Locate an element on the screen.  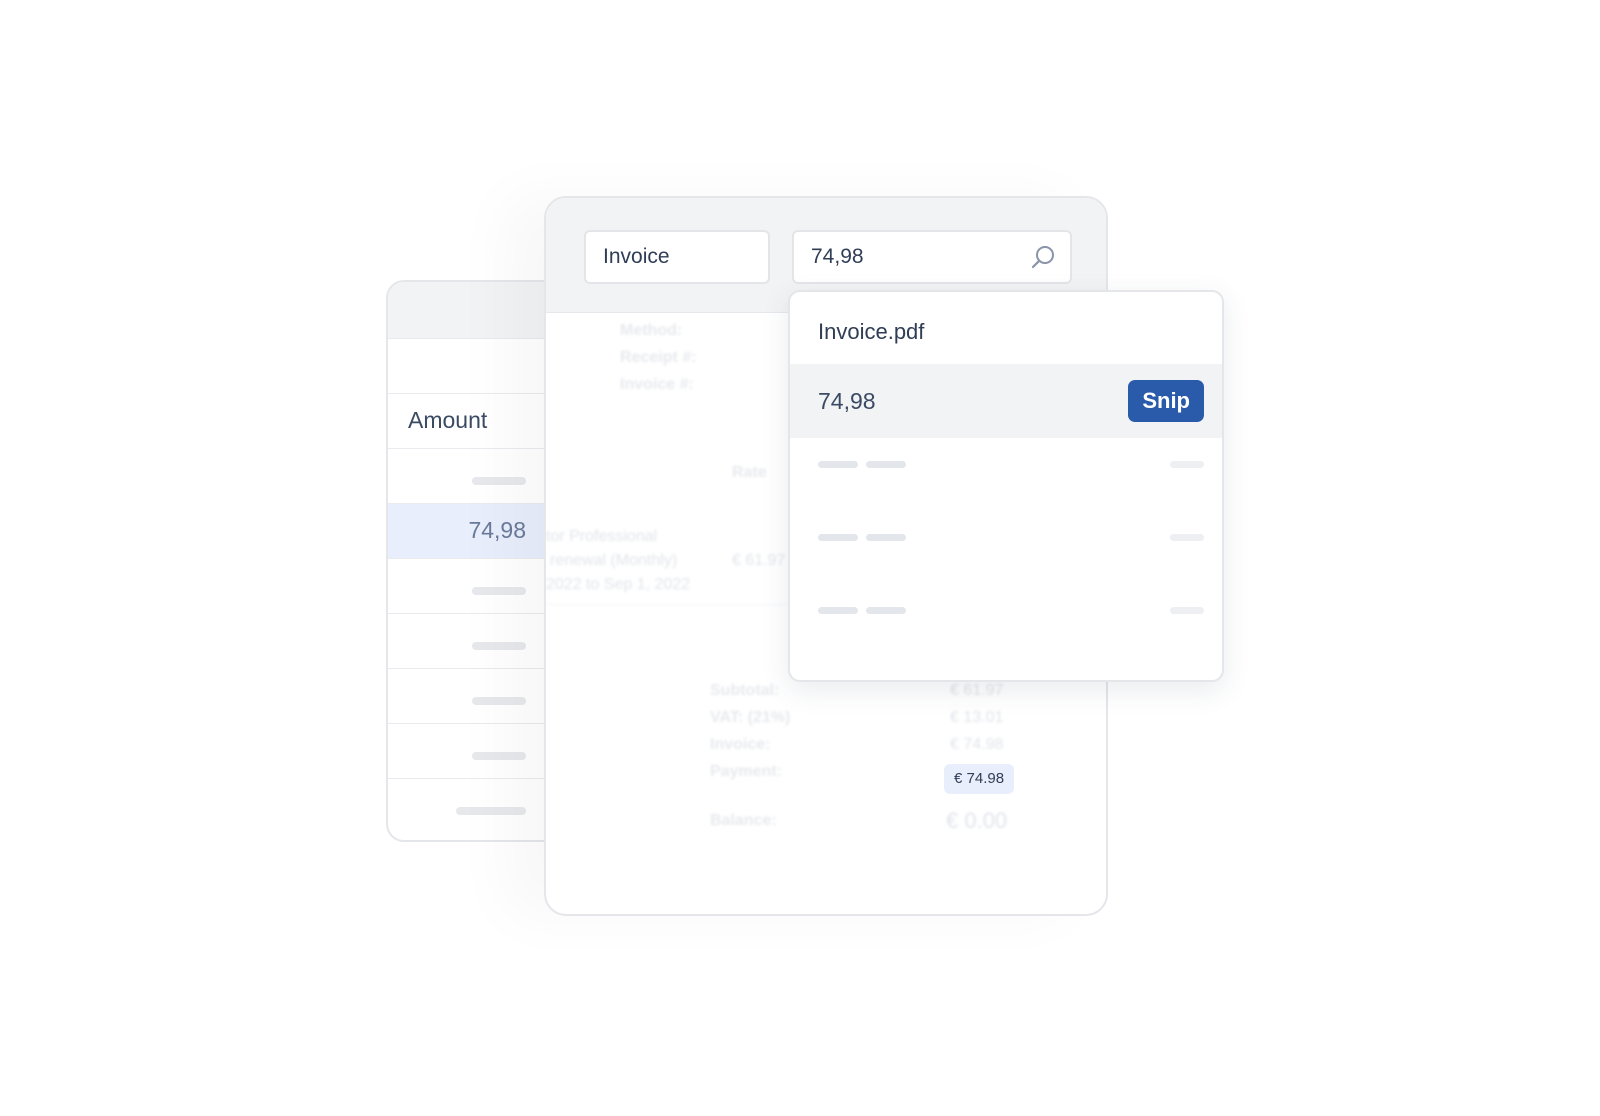
result-file-name: Invoice.pdf is located at coordinates (871, 332).